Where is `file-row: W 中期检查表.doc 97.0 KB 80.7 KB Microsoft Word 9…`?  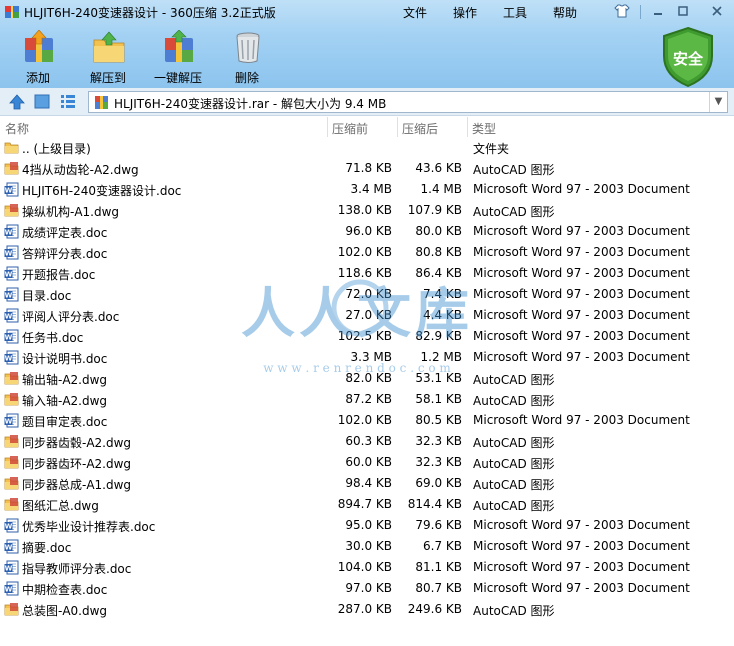
file-row: W 中期检查表.doc 97.0 KB 80.7 KB Microsoft Word 9… is located at coordinates (367, 588).